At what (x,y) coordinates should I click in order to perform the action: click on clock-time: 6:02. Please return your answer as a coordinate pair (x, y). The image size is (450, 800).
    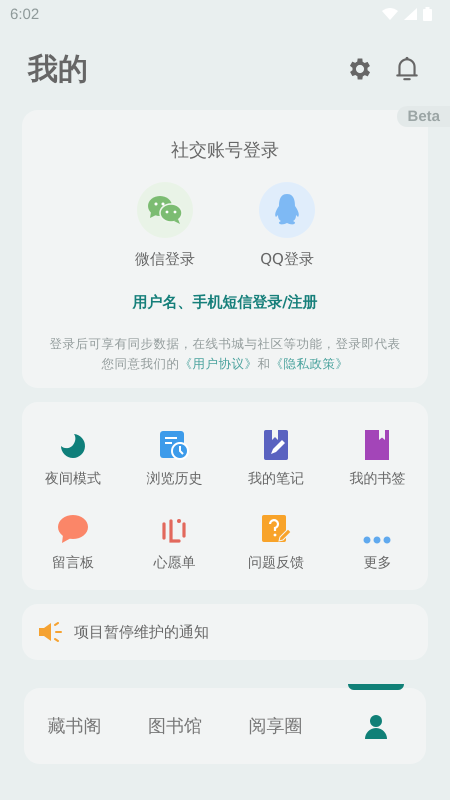
    Looking at the image, I should click on (25, 14).